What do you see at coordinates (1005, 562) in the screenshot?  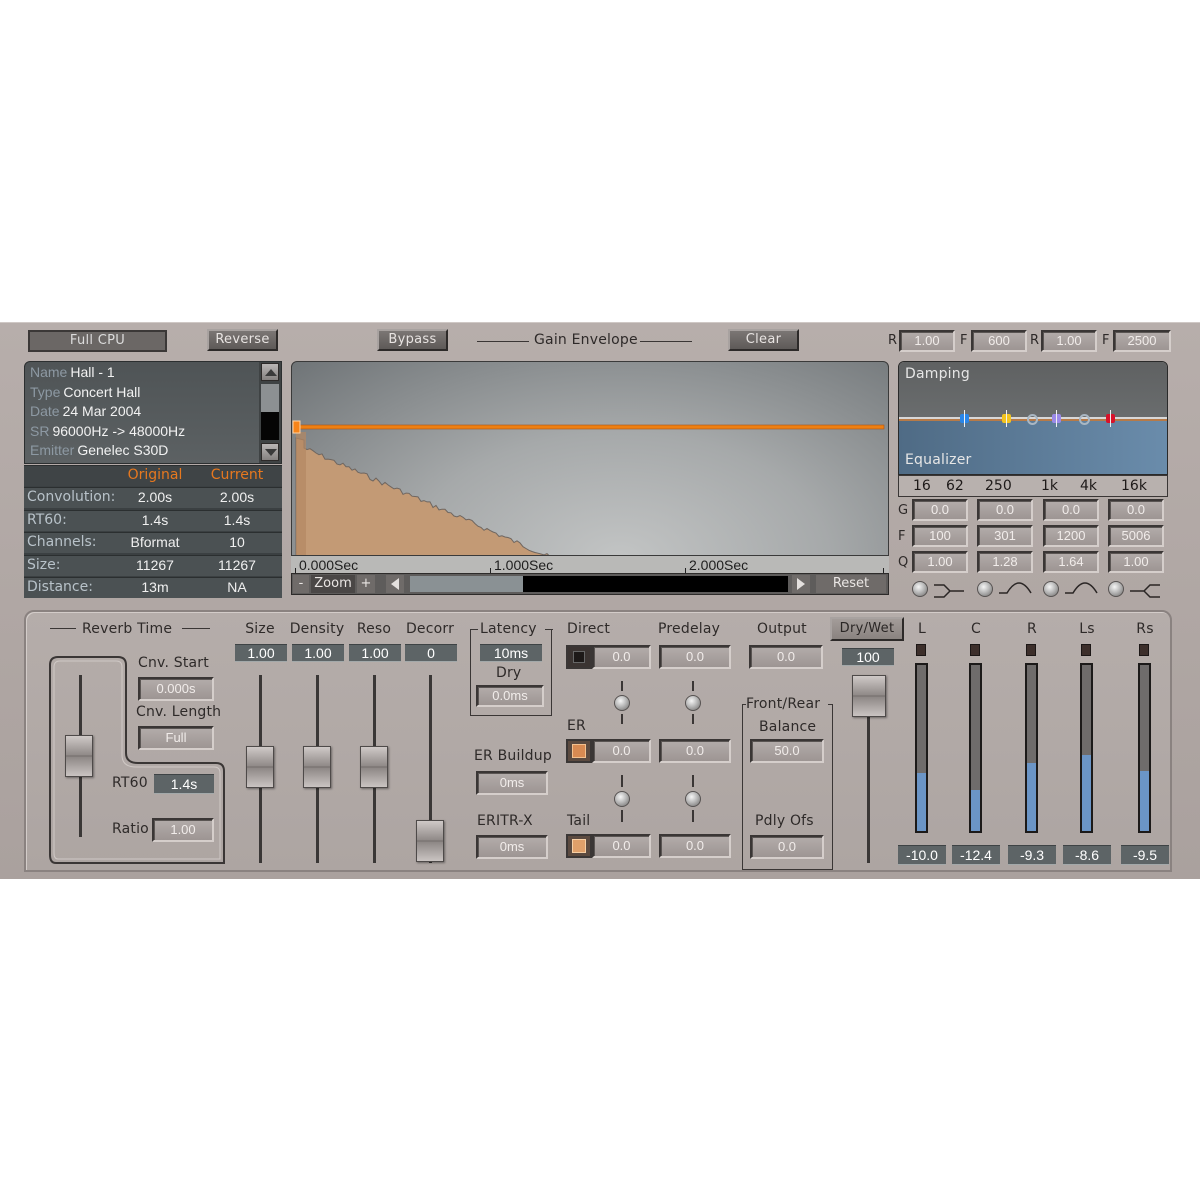 I see `eq-param-field: 1.28` at bounding box center [1005, 562].